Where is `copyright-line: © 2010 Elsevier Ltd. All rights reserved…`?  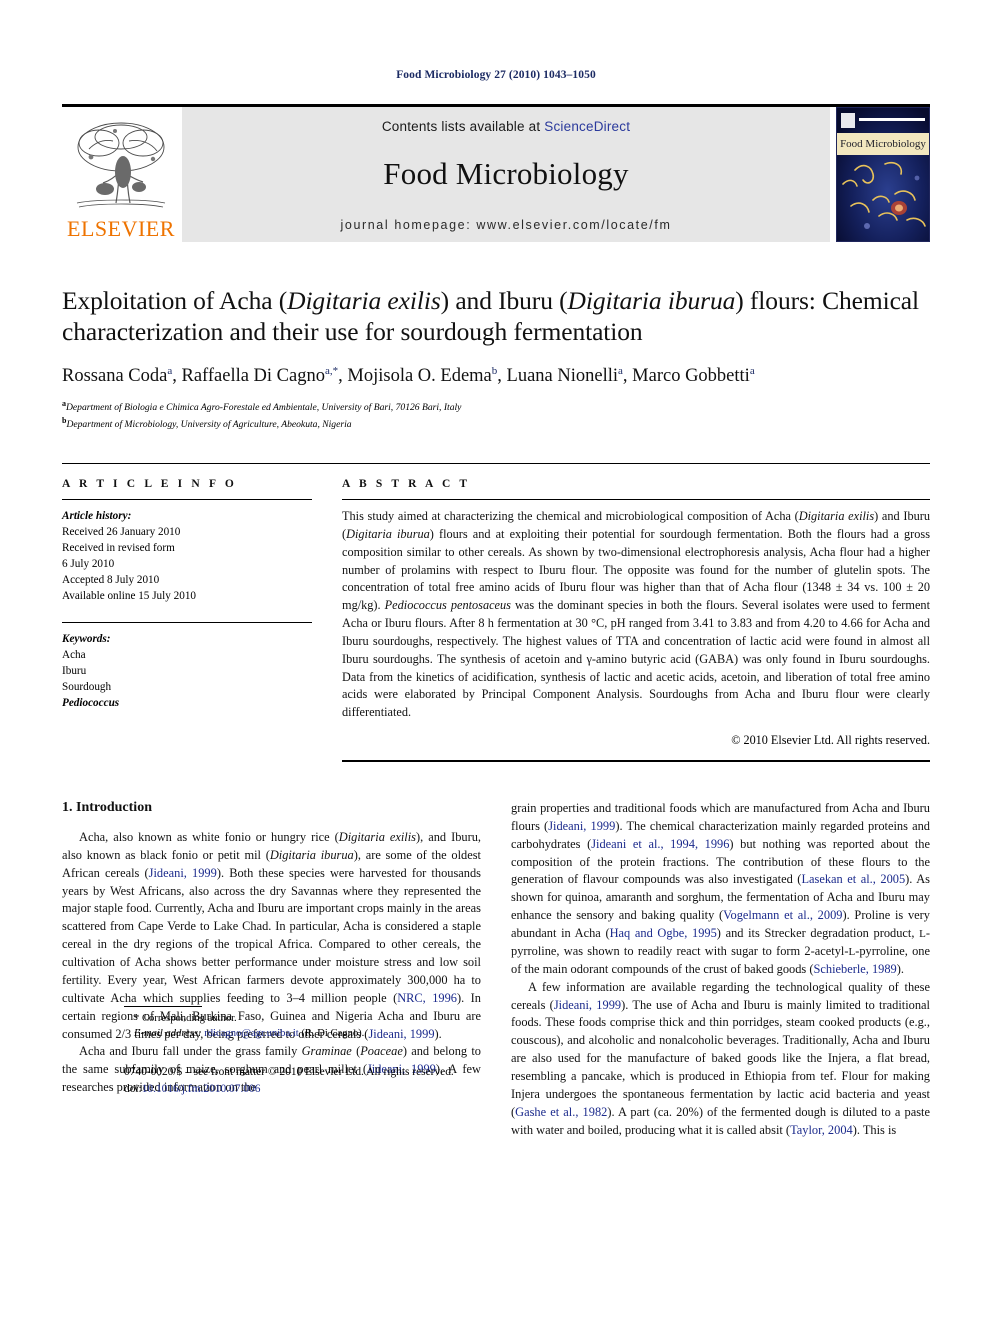
copyright-line: © 2010 Elsevier Ltd. All rights reserved… is located at coordinates (830, 740).